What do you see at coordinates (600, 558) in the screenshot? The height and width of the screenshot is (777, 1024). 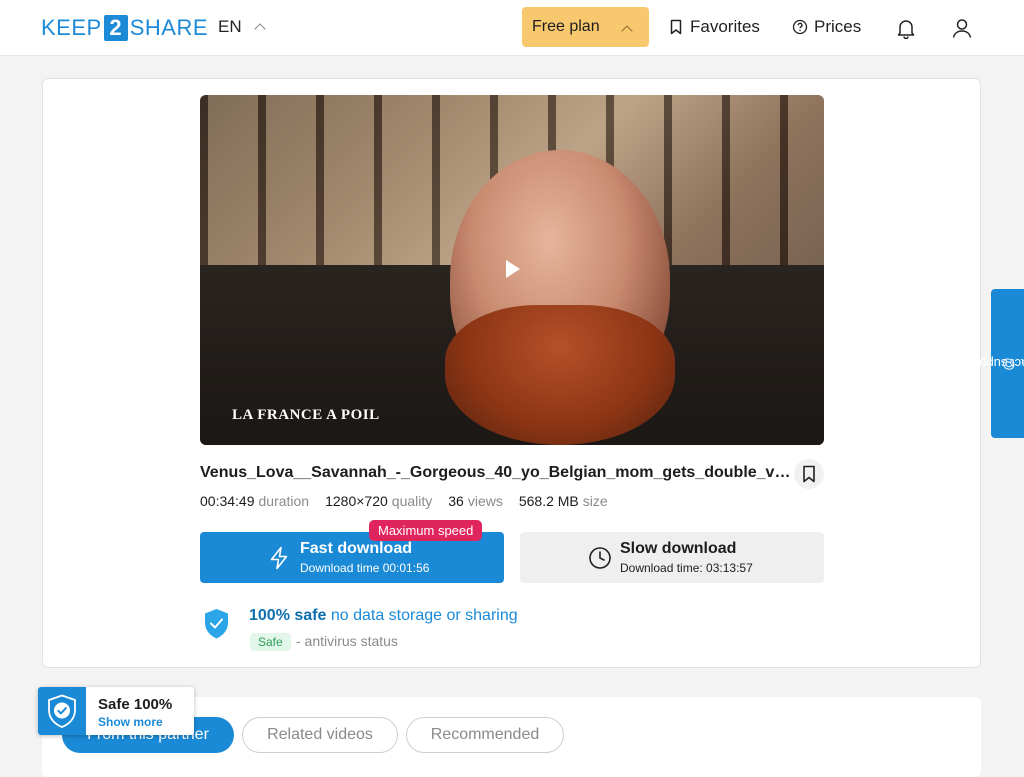 I see `clock-icon` at bounding box center [600, 558].